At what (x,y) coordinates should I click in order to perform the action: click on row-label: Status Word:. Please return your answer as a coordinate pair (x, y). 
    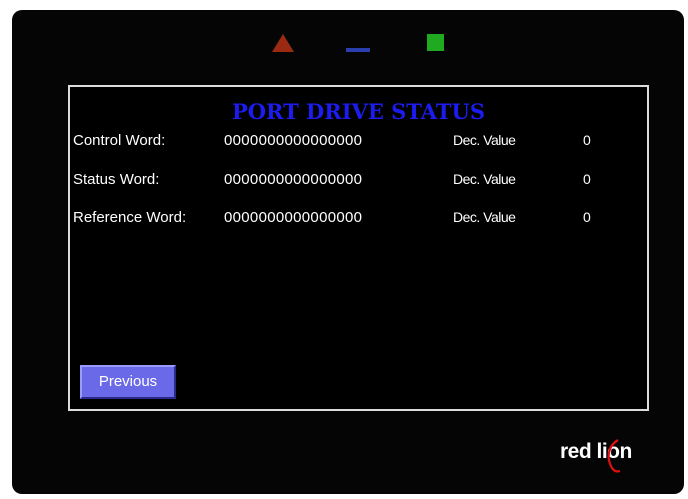
    Looking at the image, I should click on (116, 179).